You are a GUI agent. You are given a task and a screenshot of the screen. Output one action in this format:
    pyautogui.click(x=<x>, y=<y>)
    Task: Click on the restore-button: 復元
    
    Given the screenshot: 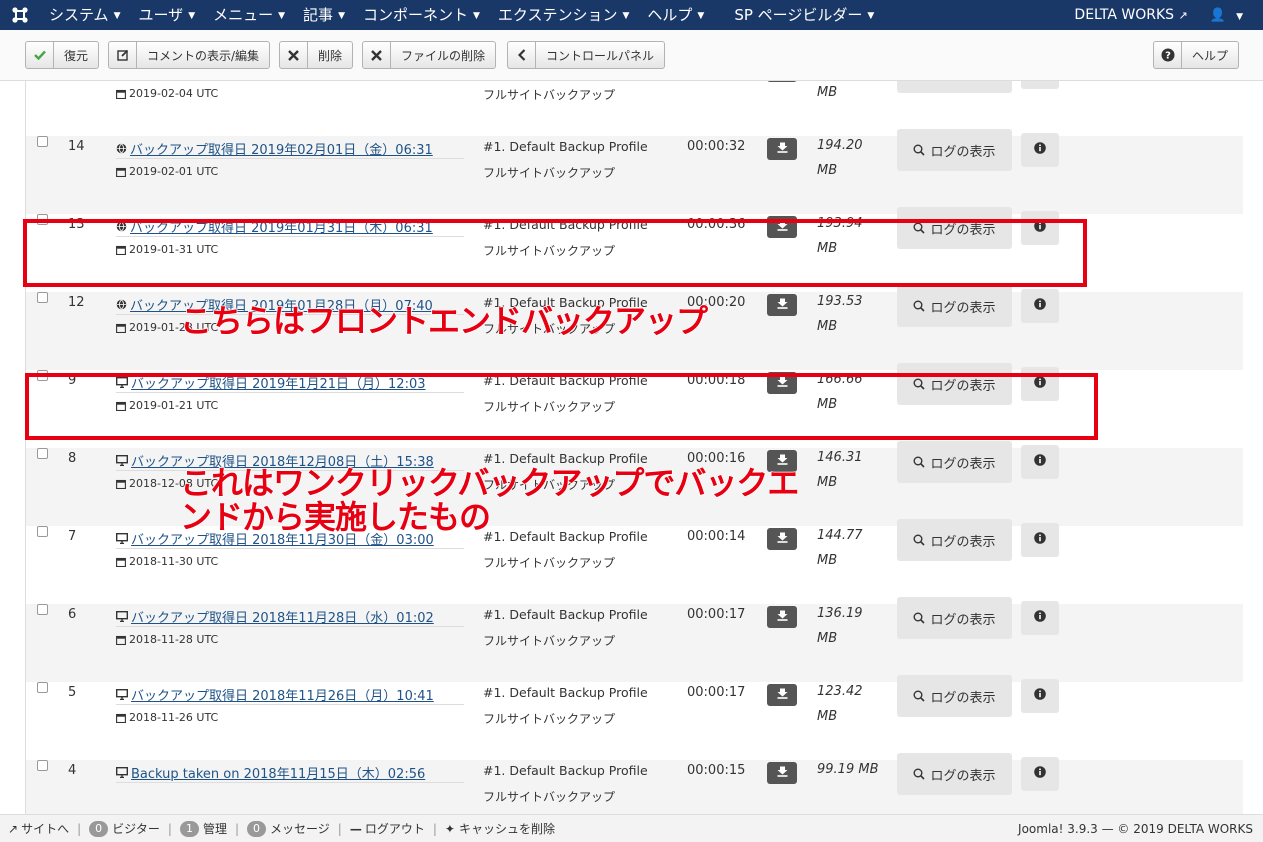 What is the action you would take?
    pyautogui.click(x=62, y=55)
    